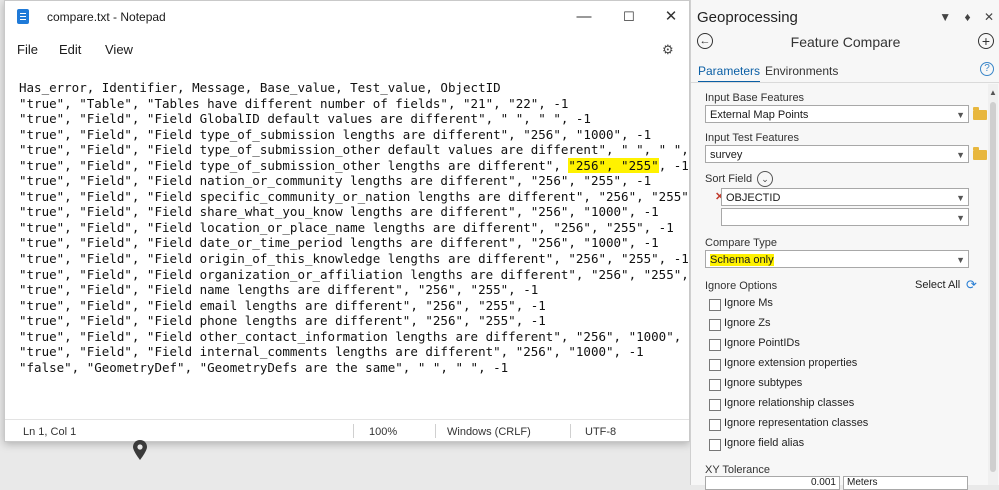 The height and width of the screenshot is (490, 999). What do you see at coordinates (584, 17) in the screenshot?
I see `minimize-icon: —` at bounding box center [584, 17].